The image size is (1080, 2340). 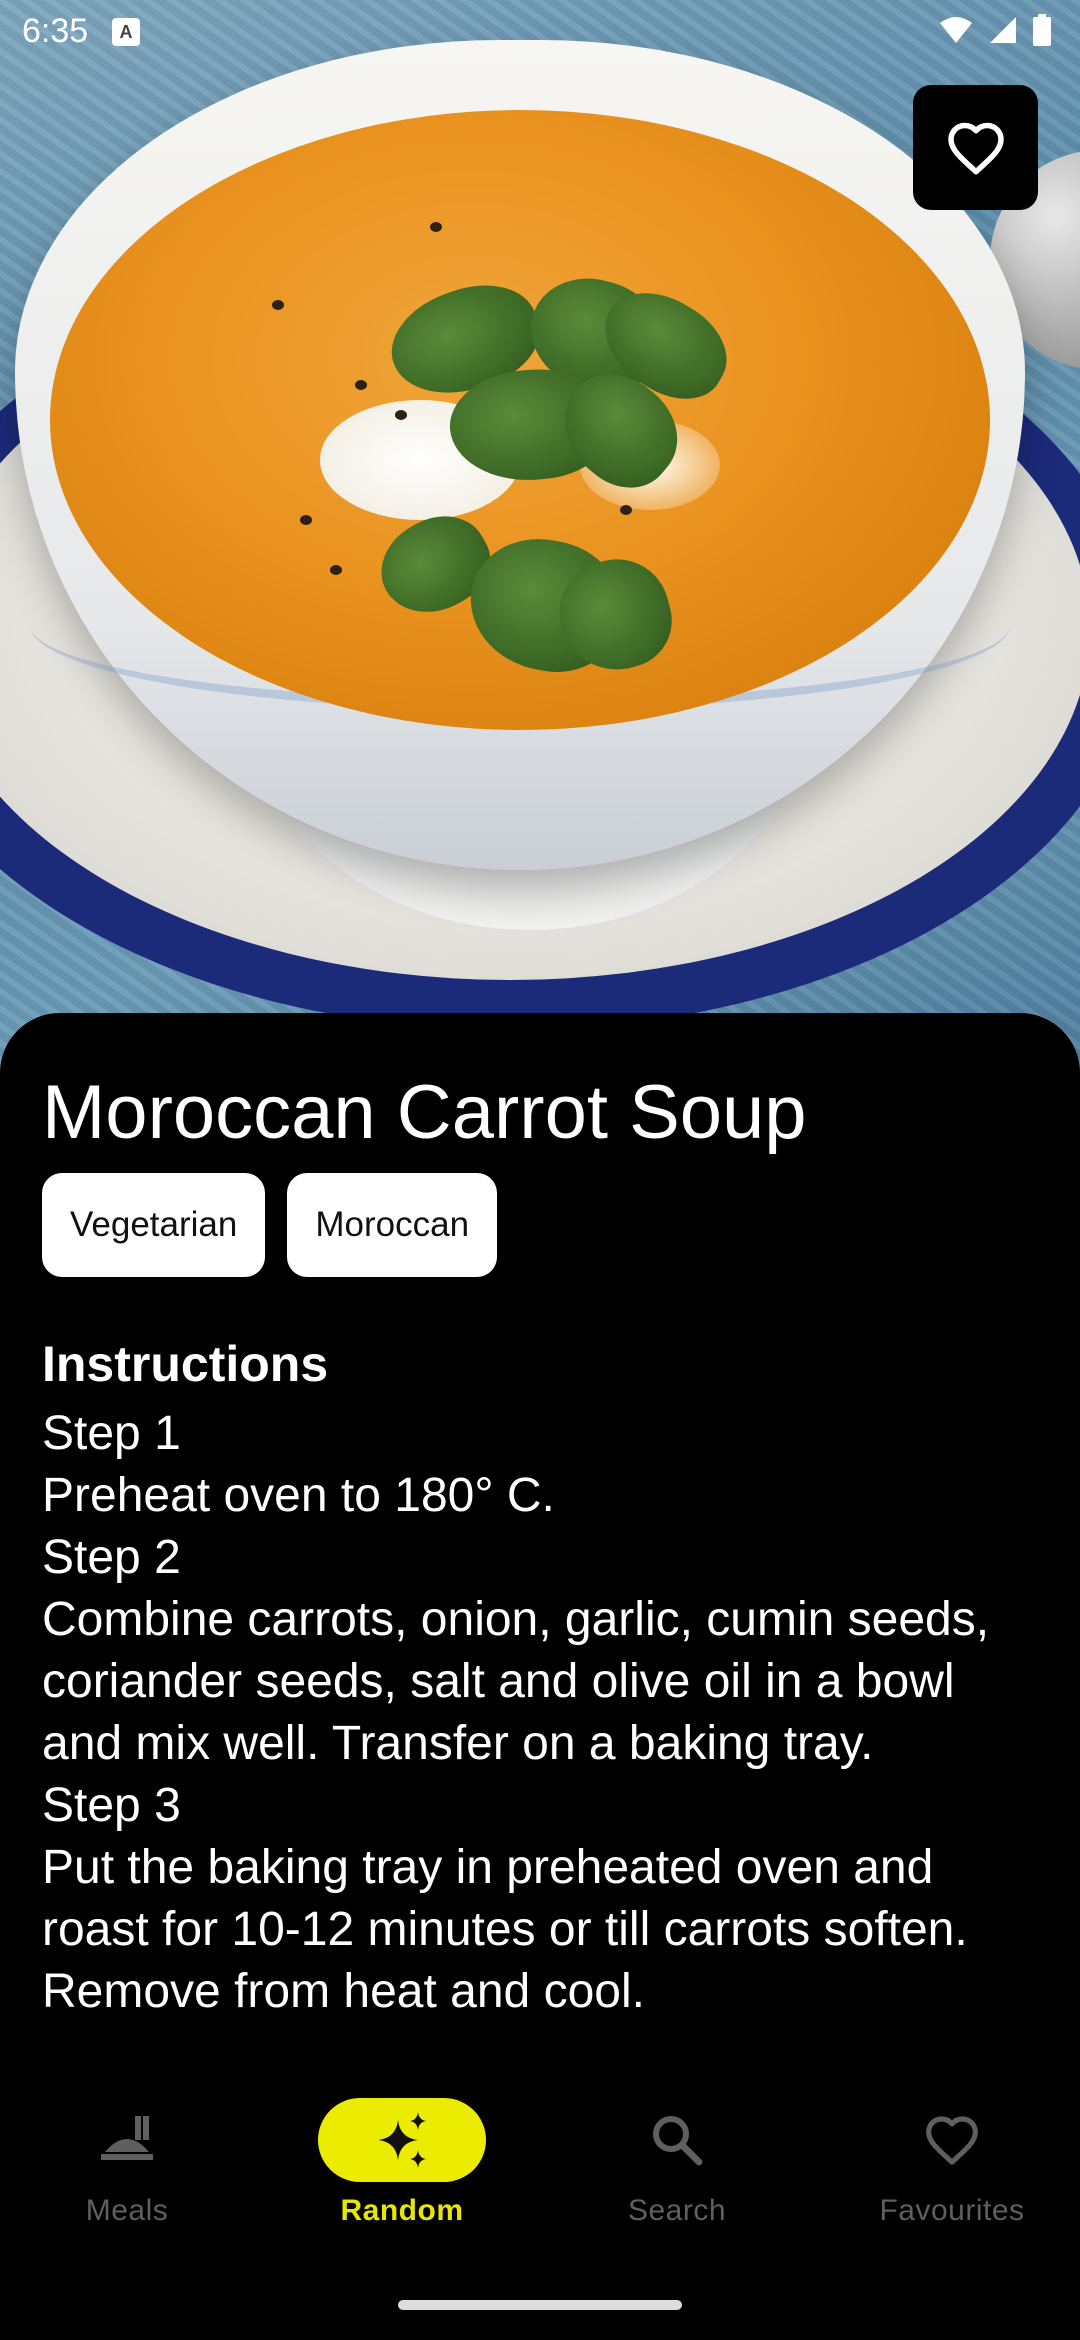 I want to click on nav-item-search: Search, so click(x=677, y=2173).